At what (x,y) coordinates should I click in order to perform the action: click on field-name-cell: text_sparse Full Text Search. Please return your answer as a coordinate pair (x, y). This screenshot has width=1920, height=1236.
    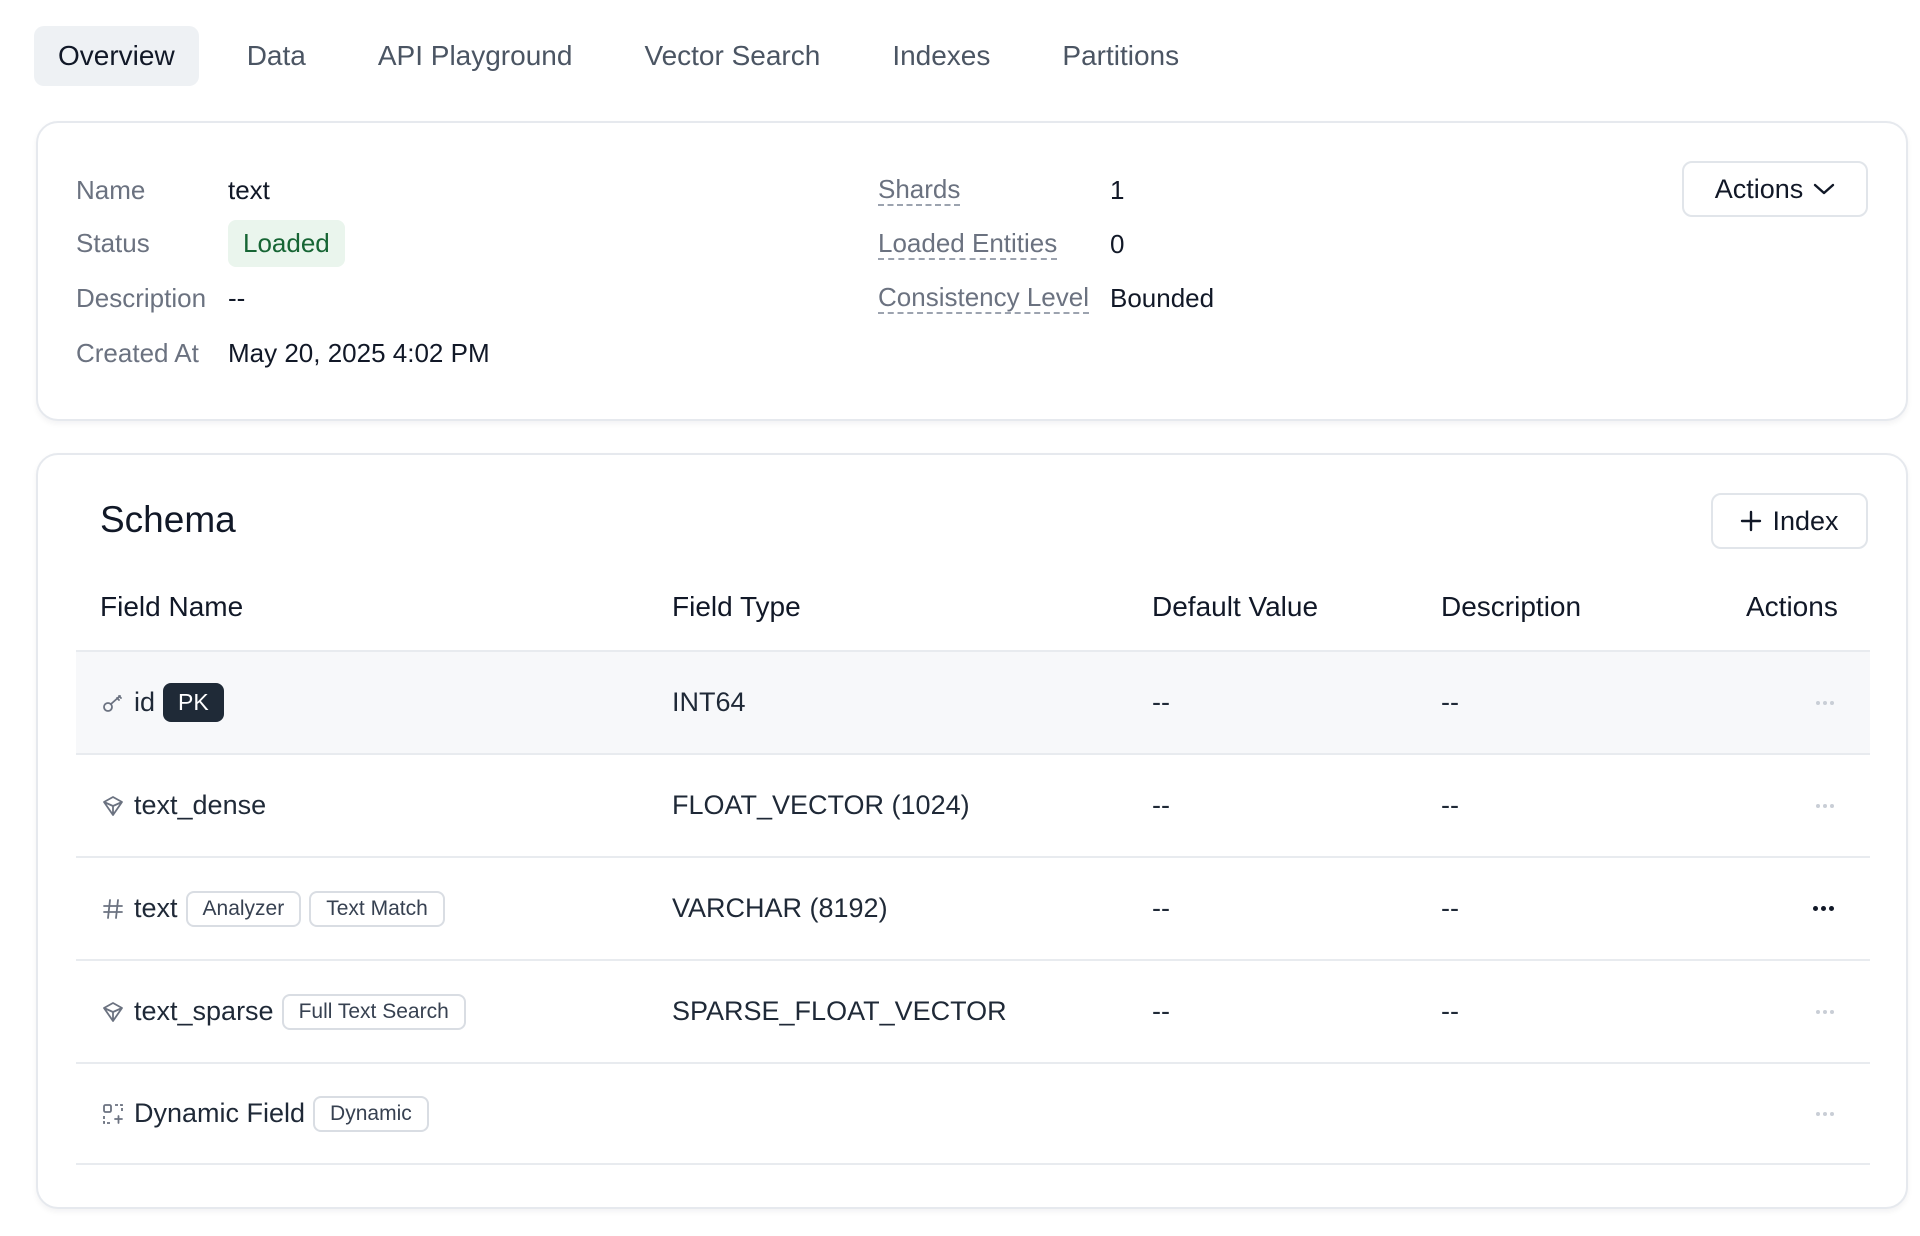
    Looking at the image, I should click on (283, 1011).